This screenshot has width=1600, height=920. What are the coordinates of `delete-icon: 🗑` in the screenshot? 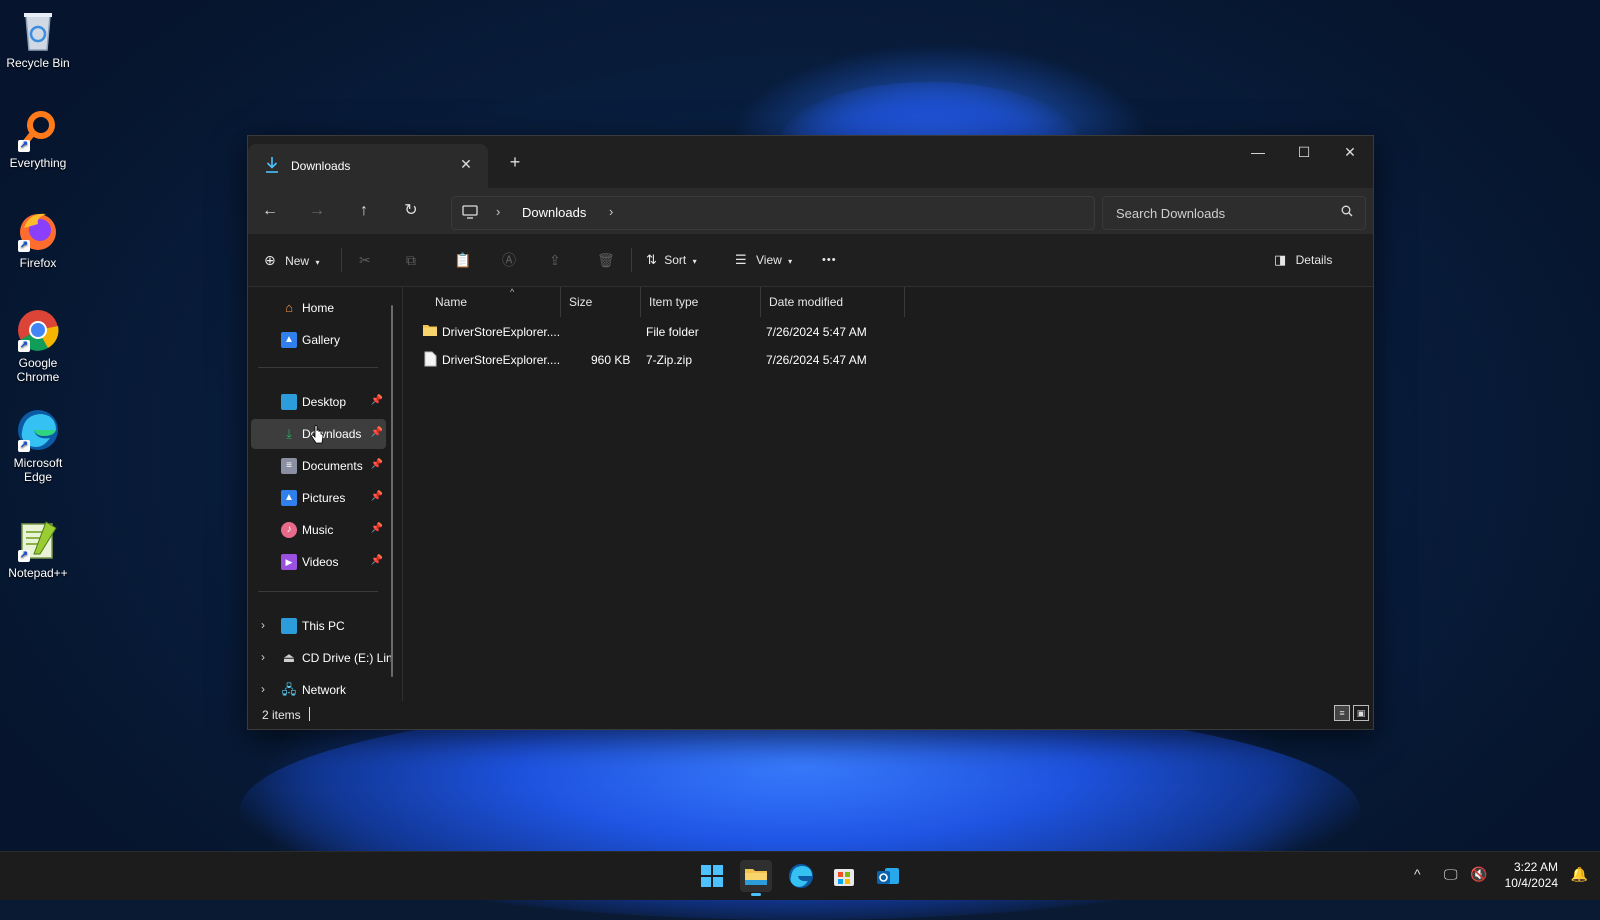 It's located at (606, 260).